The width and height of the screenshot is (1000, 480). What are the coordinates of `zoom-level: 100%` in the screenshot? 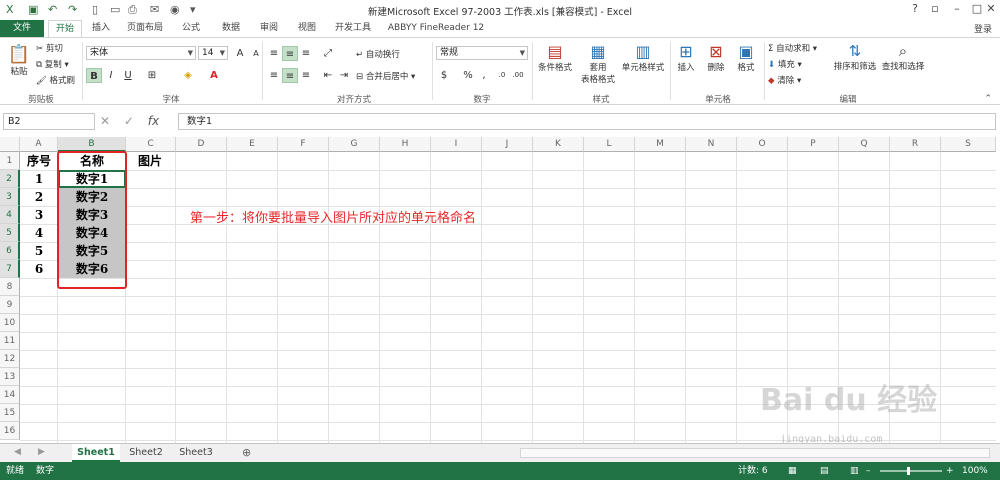 It's located at (975, 471).